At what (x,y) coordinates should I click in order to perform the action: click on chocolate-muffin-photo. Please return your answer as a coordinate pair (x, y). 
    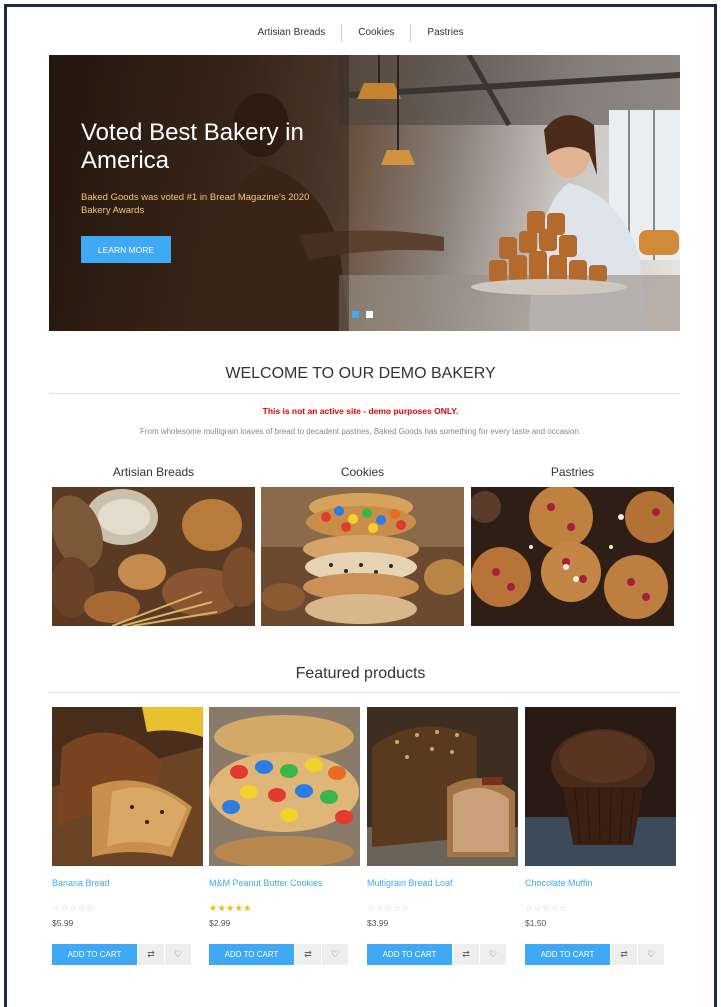
    Looking at the image, I should click on (600, 786).